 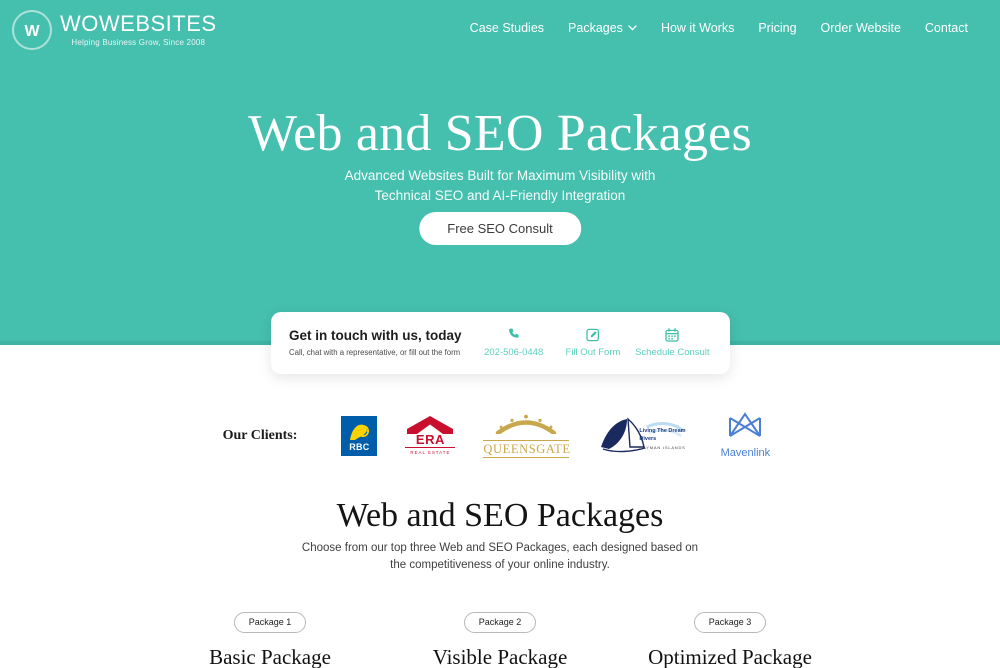 I want to click on client-logo-era: ERA REAL ESTATE, so click(x=430, y=436).